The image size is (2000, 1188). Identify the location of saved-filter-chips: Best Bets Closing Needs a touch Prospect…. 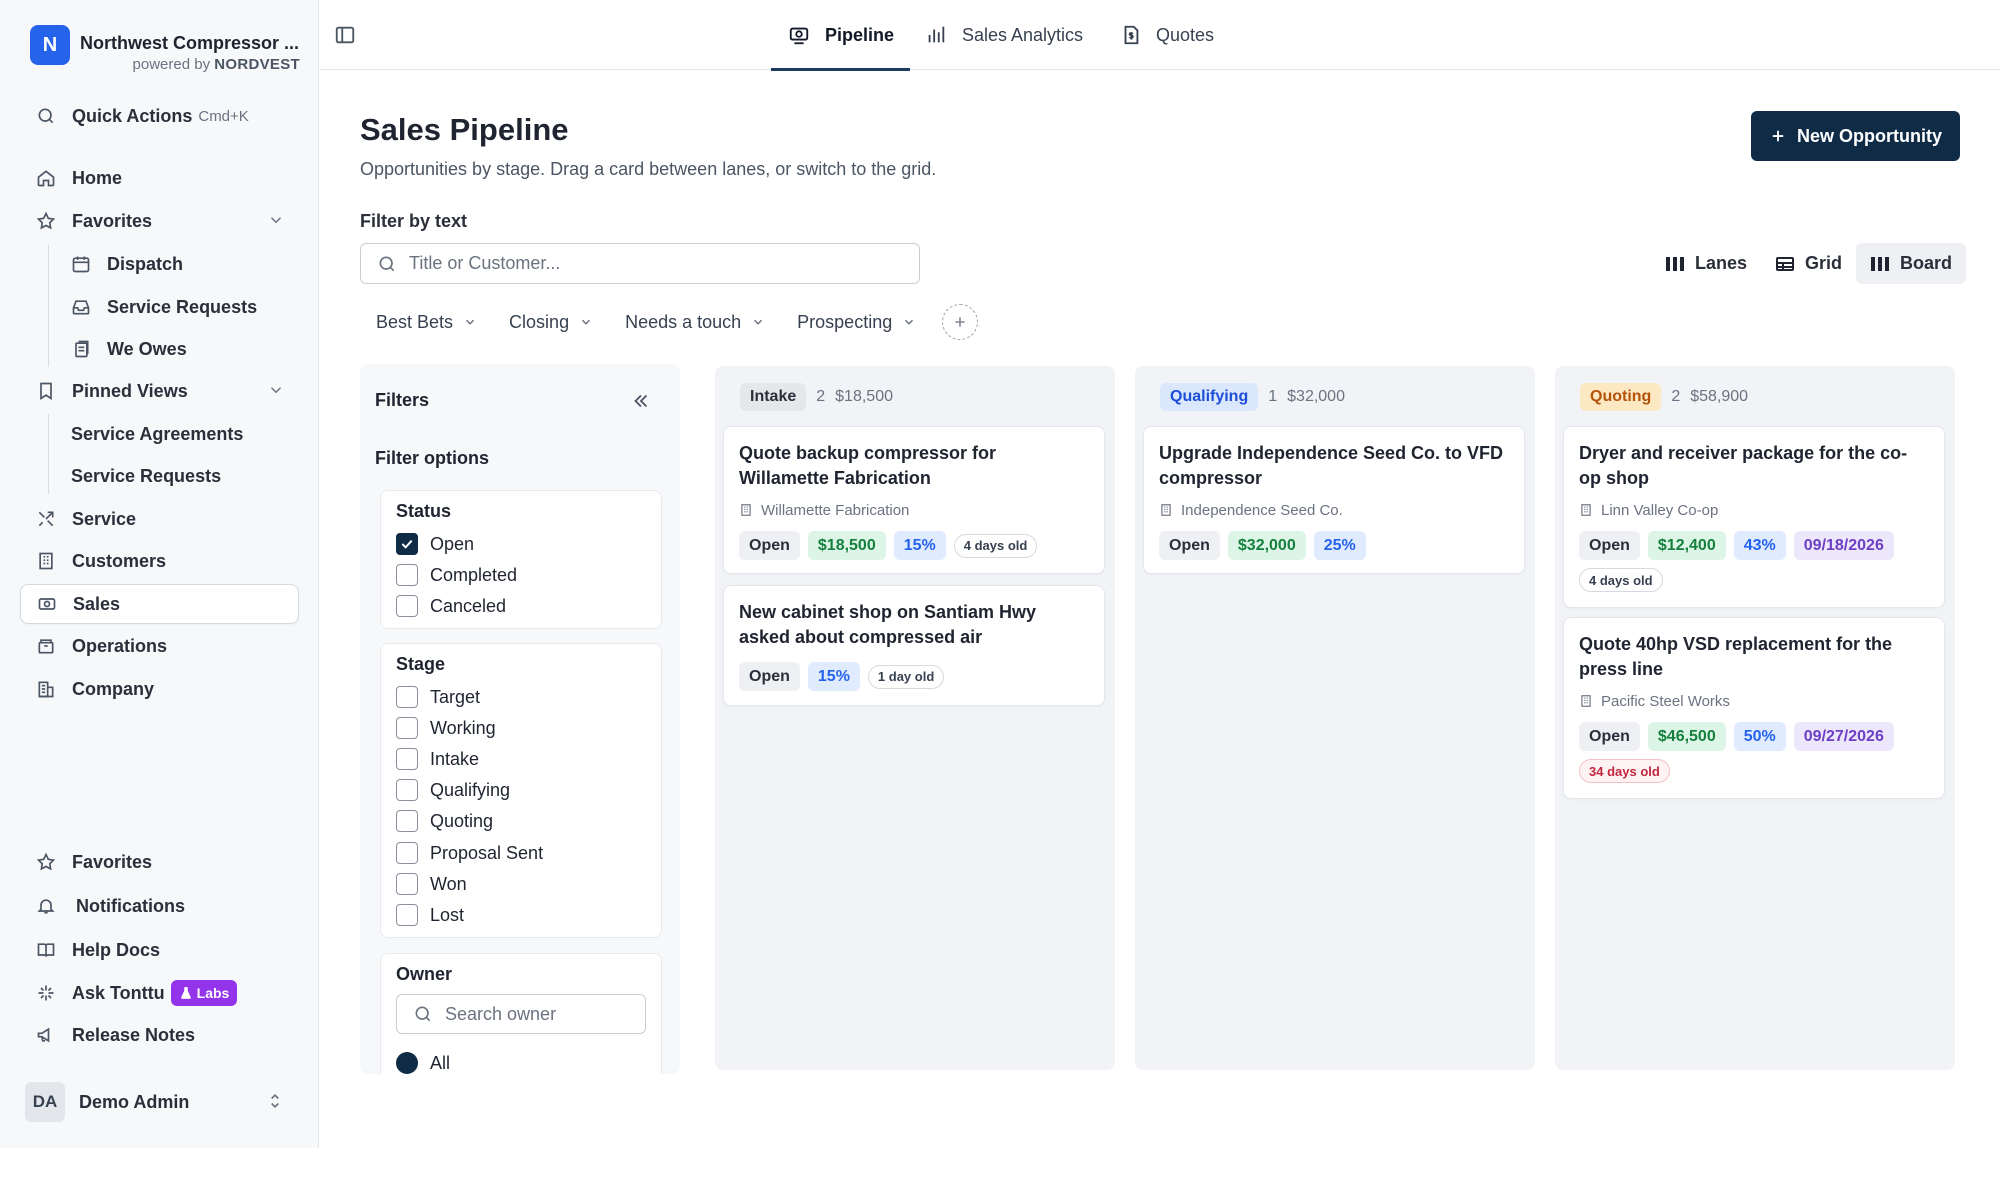
(669, 322).